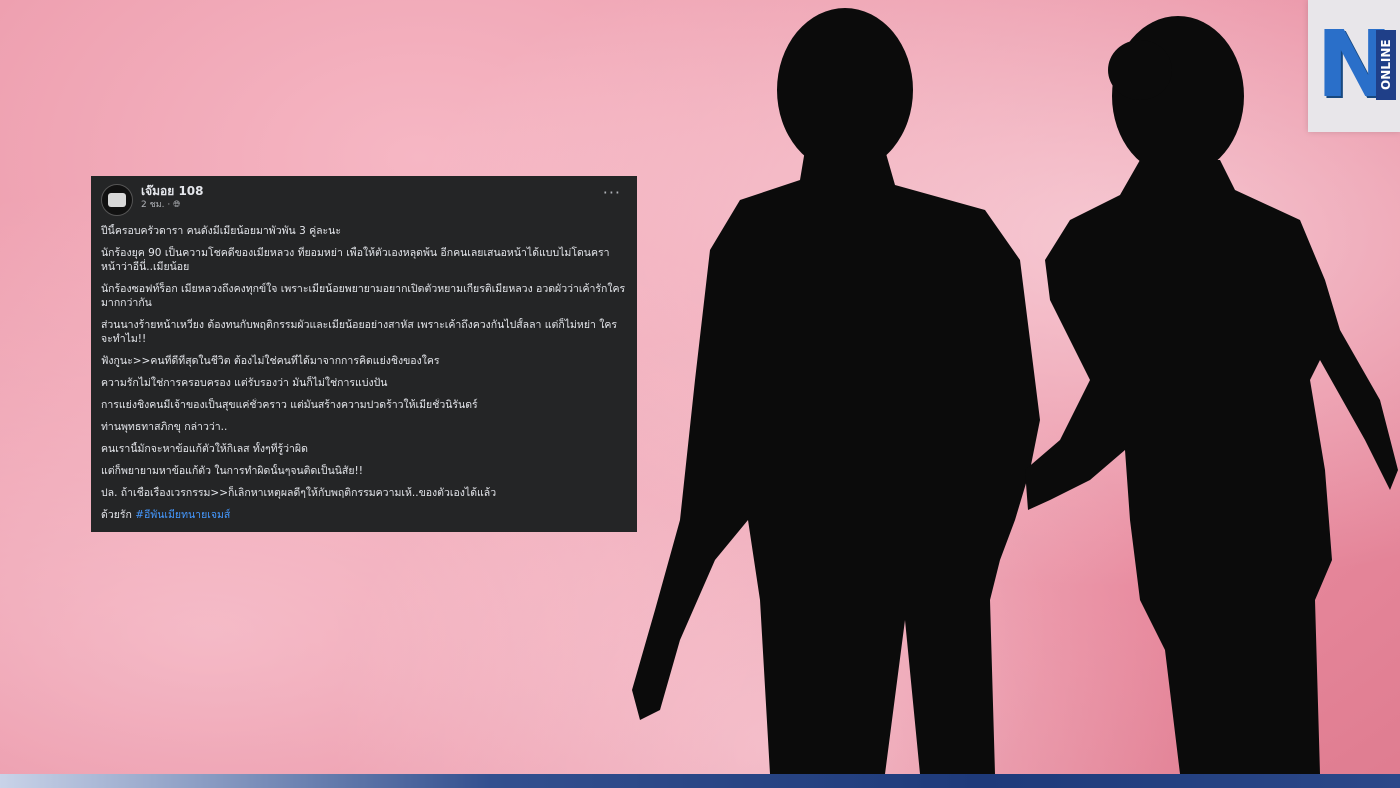 This screenshot has height=788, width=1400. Describe the element at coordinates (172, 205) in the screenshot. I see `post-meta: 2 ชม. · 🌐︎` at that location.